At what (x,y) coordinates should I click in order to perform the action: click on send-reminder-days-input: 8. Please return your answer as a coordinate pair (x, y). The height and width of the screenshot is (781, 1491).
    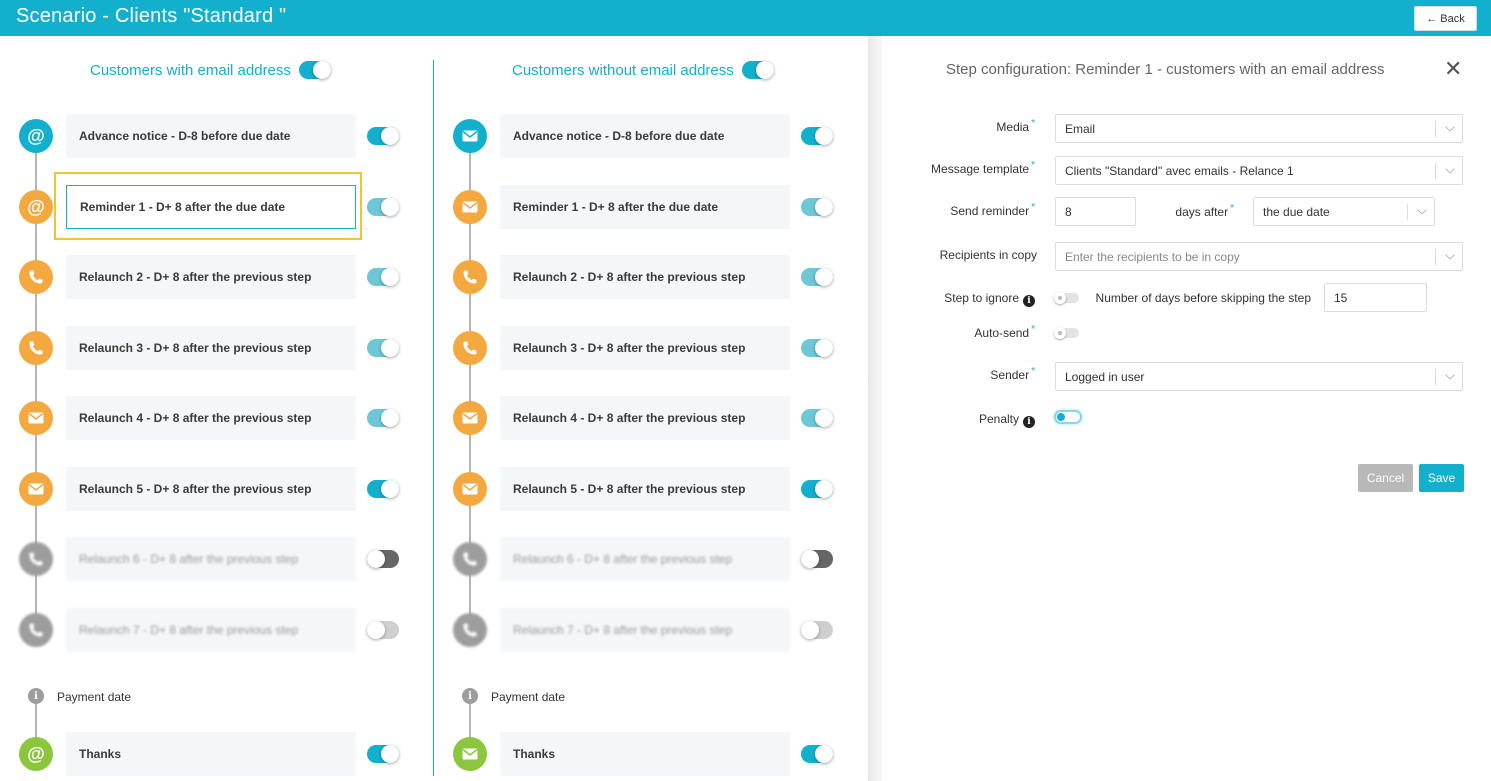
    Looking at the image, I should click on (1095, 211).